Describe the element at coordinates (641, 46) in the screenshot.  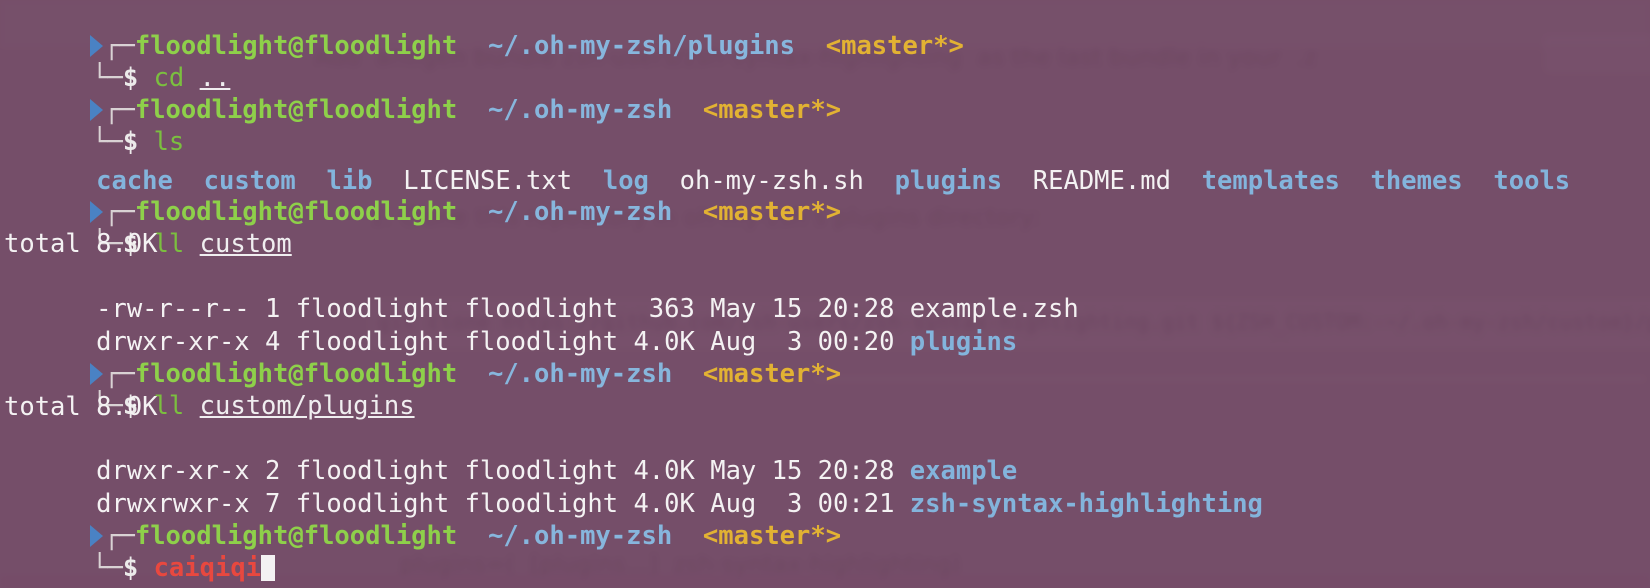
I see `prompt-cwd: ~/.oh-my-zsh/plugins` at that location.